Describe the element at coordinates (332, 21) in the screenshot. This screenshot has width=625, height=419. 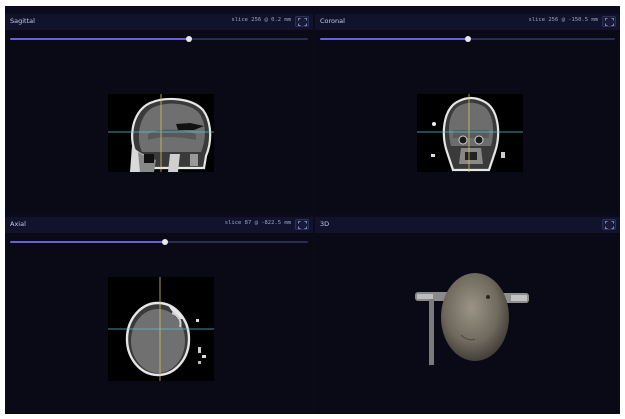
I see `coronal-title: Coronal` at that location.